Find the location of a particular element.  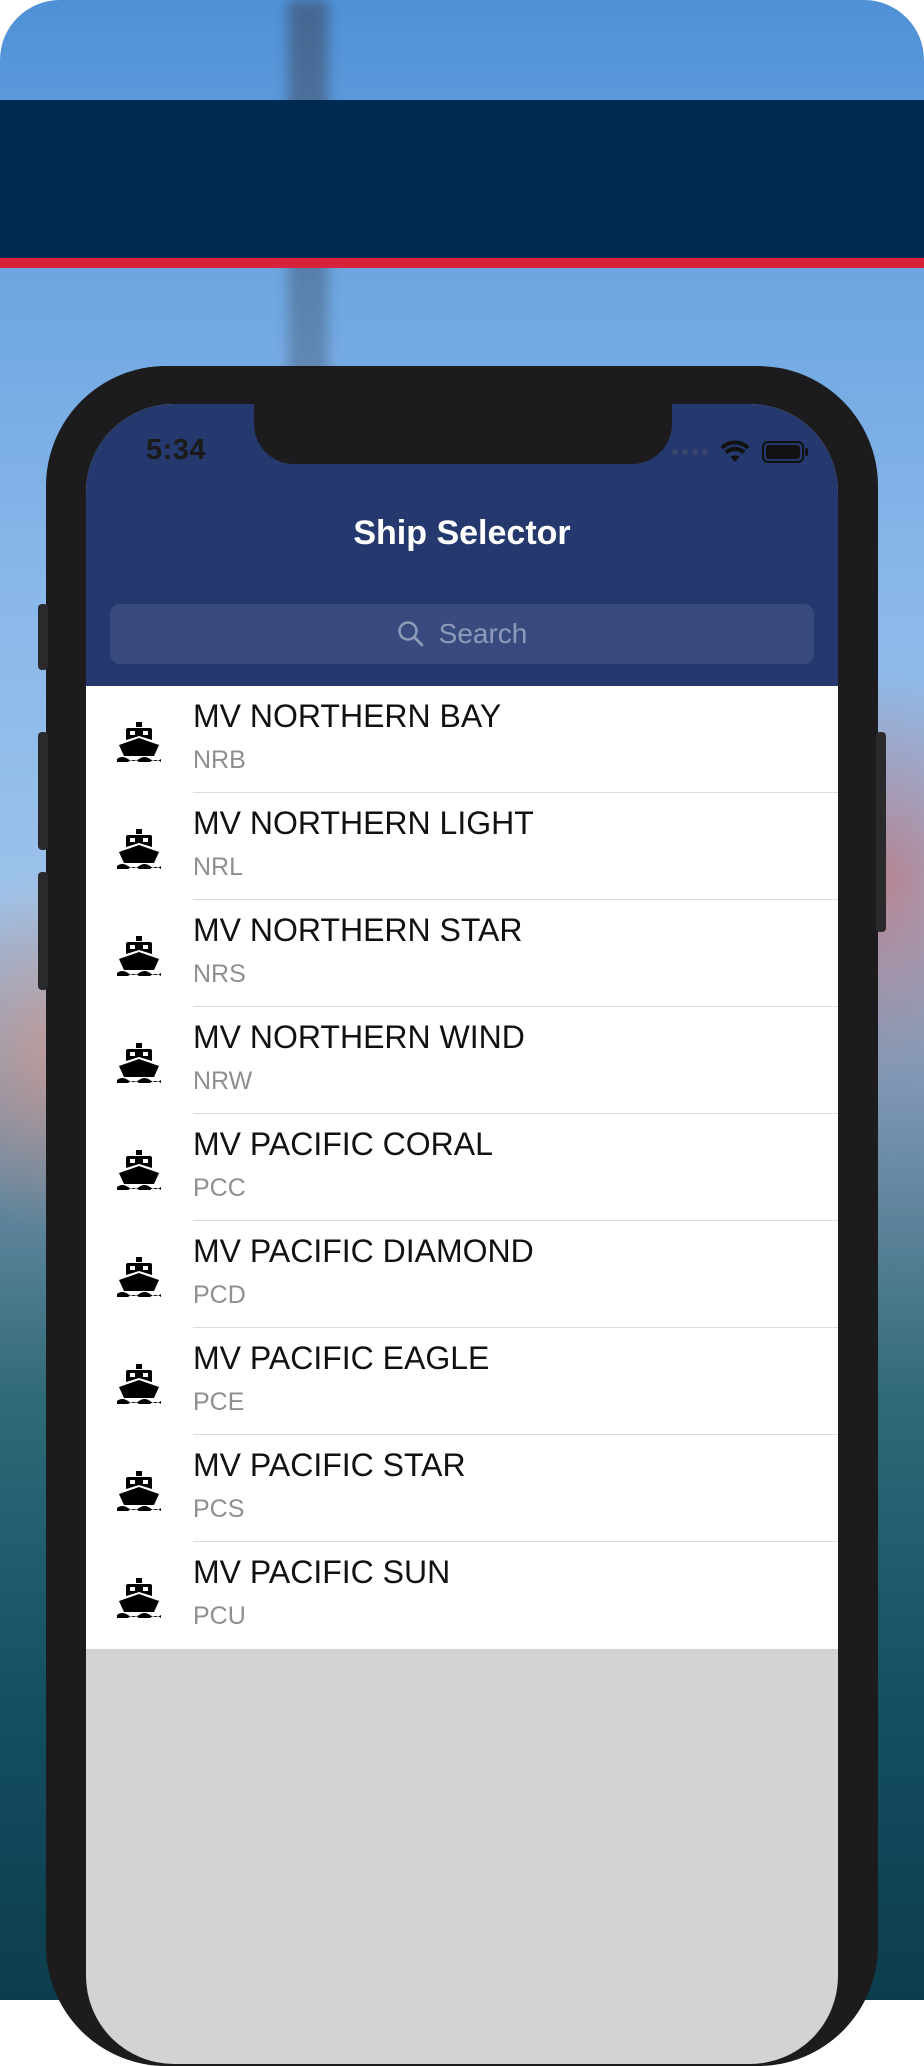

mute-switch is located at coordinates (43, 637).